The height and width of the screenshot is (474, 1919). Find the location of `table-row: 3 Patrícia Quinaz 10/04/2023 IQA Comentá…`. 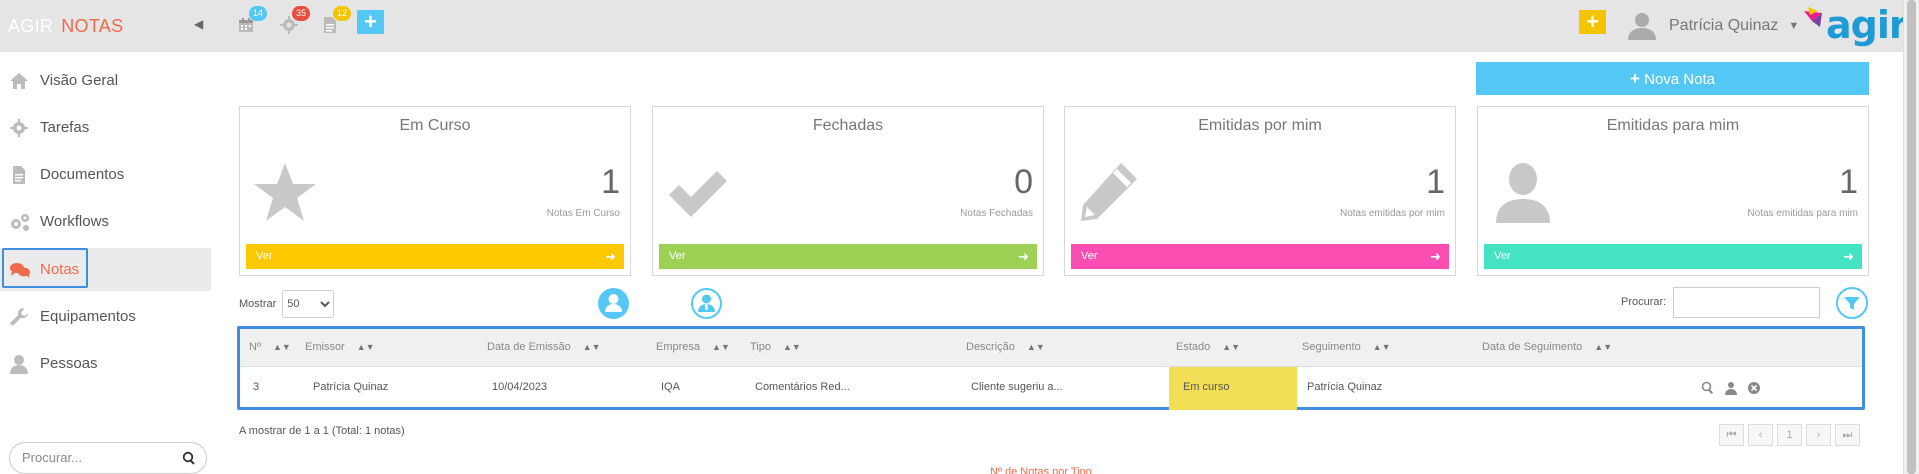

table-row: 3 Patrícia Quinaz 10/04/2023 IQA Comentá… is located at coordinates (1051, 388).